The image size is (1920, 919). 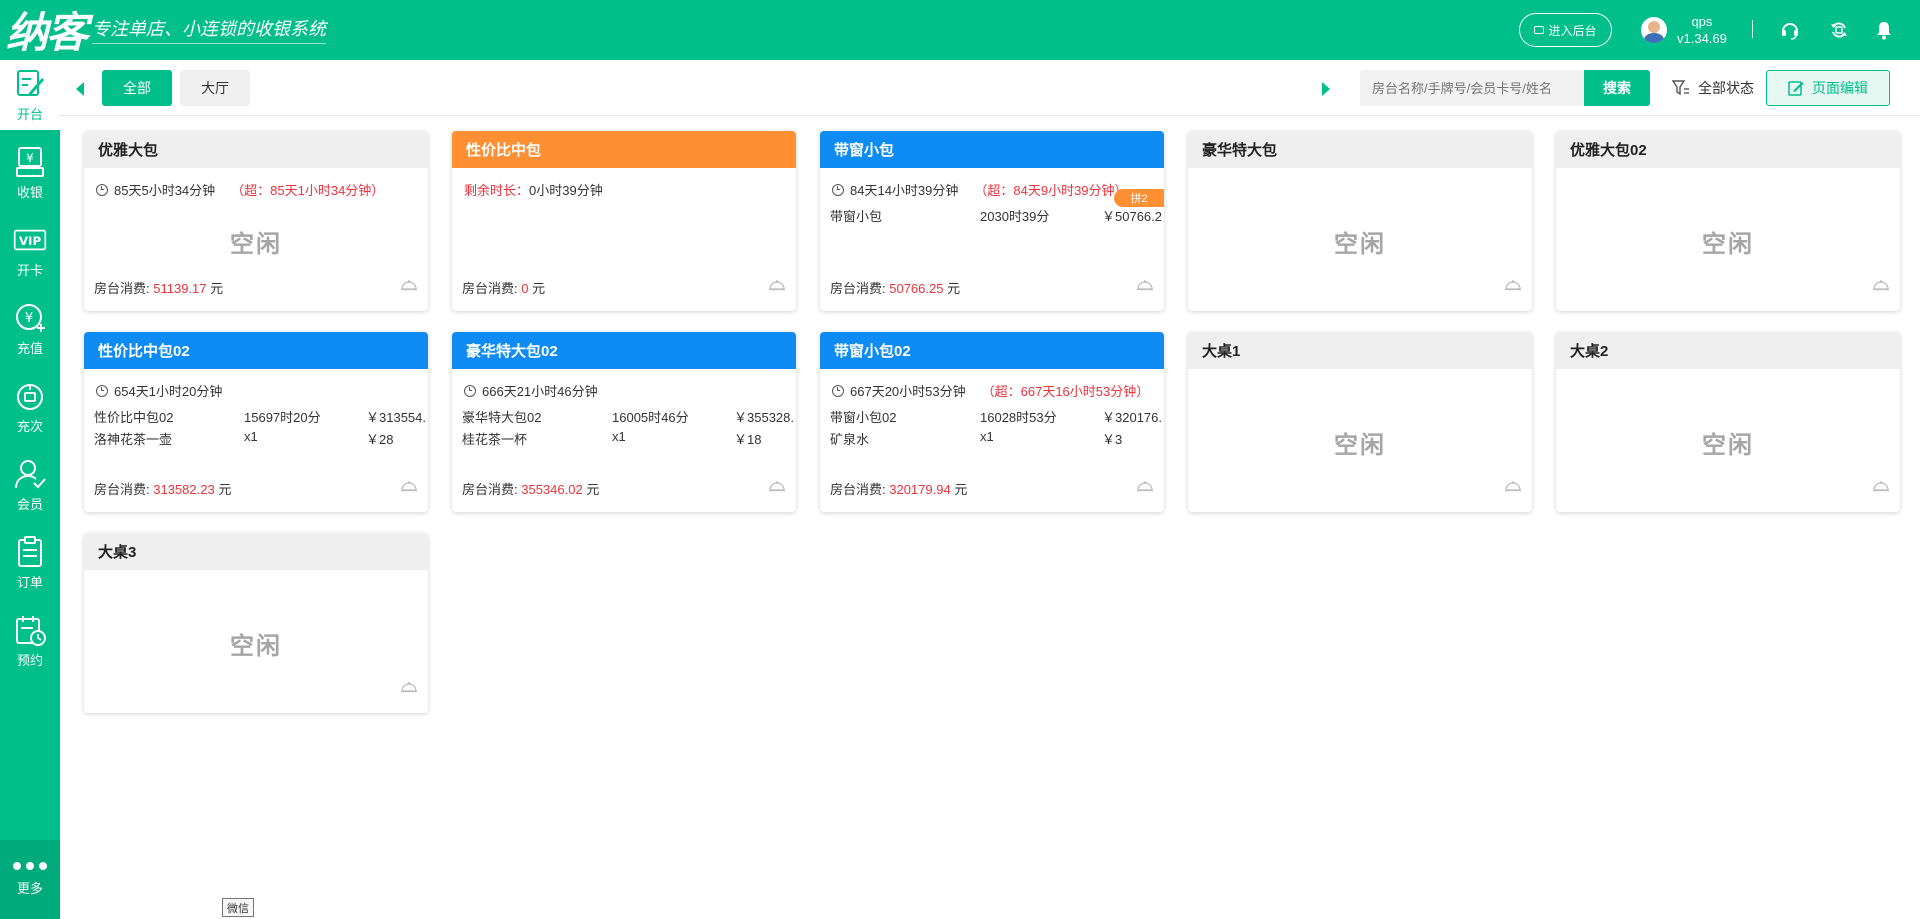 What do you see at coordinates (533, 189) in the screenshot?
I see `remaining-time: 剩余时长：0小时39分钟` at bounding box center [533, 189].